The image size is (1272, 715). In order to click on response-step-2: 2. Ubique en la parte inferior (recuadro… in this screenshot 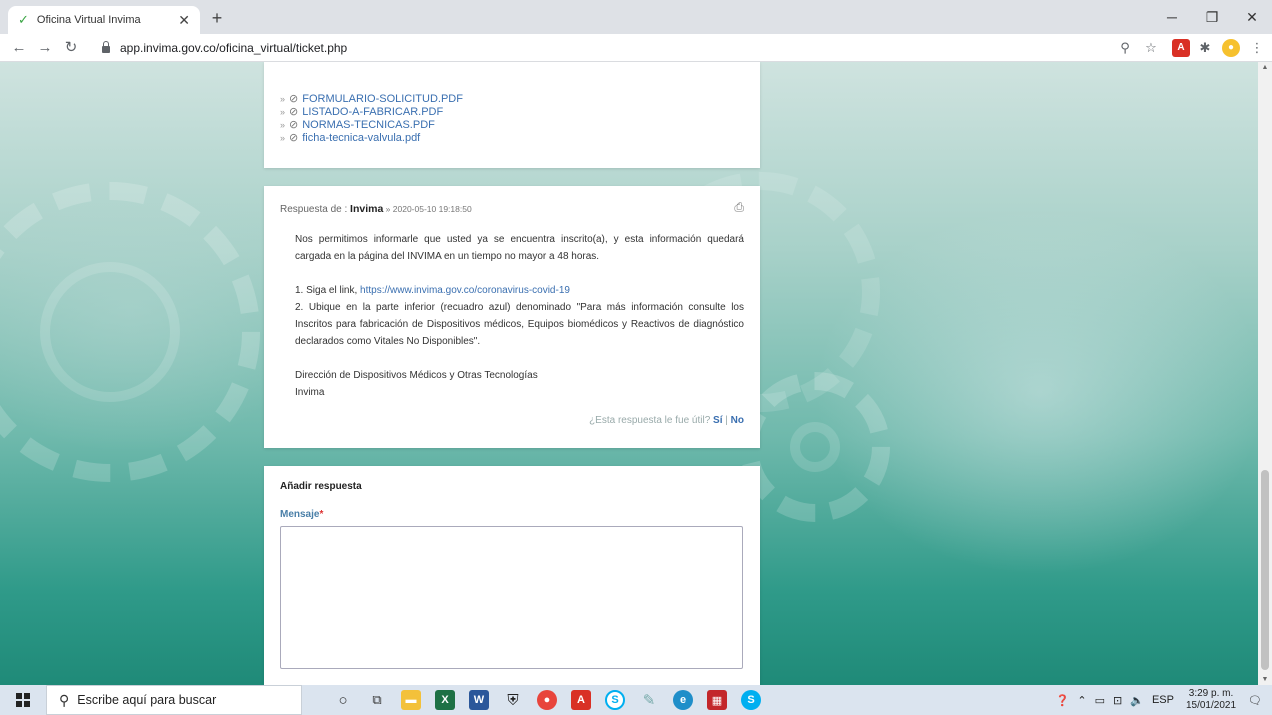, I will do `click(519, 324)`.